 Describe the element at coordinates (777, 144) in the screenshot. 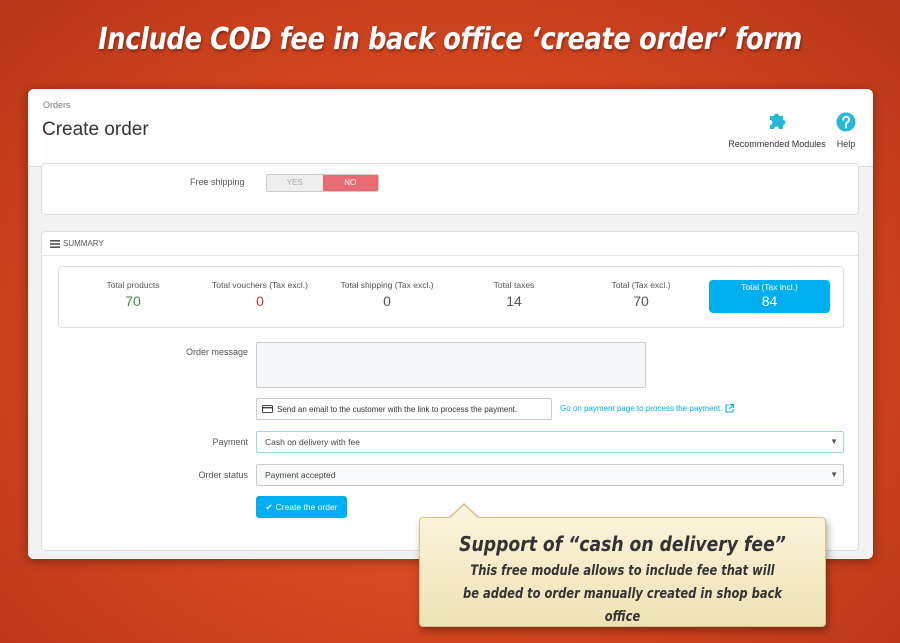

I see `recommended-modules-label: Recommended Modules` at that location.